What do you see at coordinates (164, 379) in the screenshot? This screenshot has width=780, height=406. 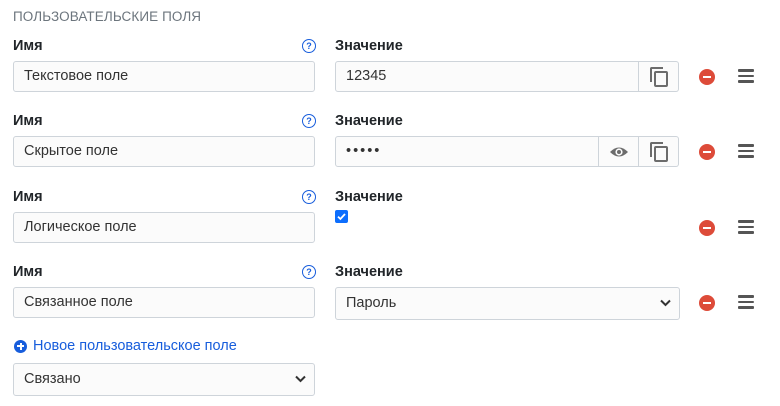 I see `new-field-type-select: Связано` at bounding box center [164, 379].